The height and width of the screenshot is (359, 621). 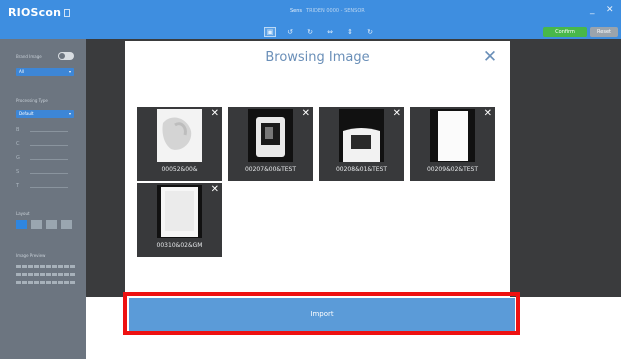 I want to click on rotate-left-icon: ↺, so click(x=290, y=32).